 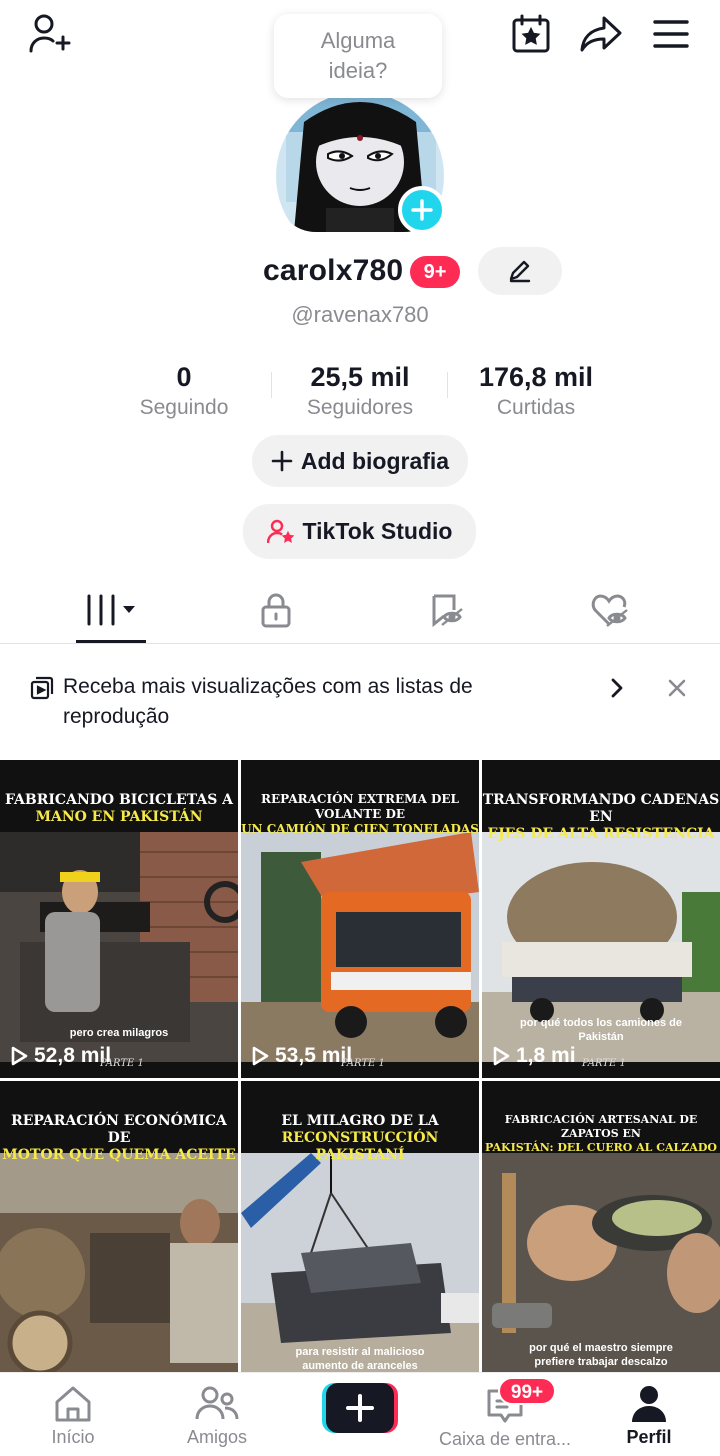 I want to click on view-count: 1,8 mi, so click(x=534, y=1056).